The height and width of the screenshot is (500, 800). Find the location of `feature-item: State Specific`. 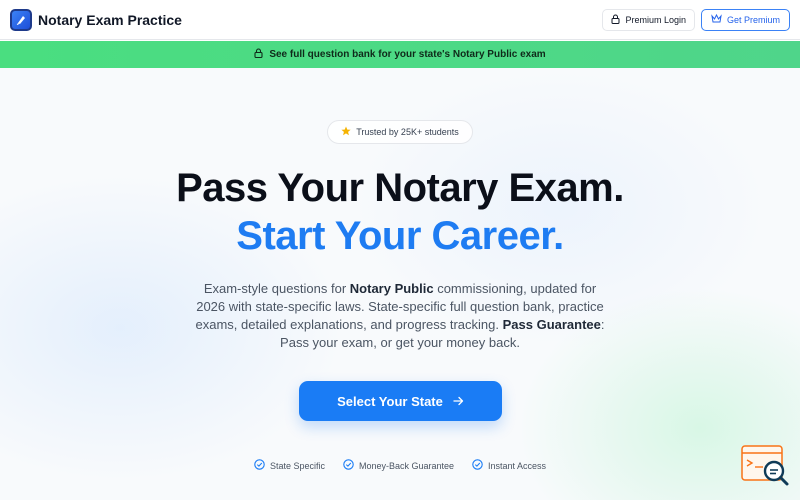

feature-item: State Specific is located at coordinates (289, 465).